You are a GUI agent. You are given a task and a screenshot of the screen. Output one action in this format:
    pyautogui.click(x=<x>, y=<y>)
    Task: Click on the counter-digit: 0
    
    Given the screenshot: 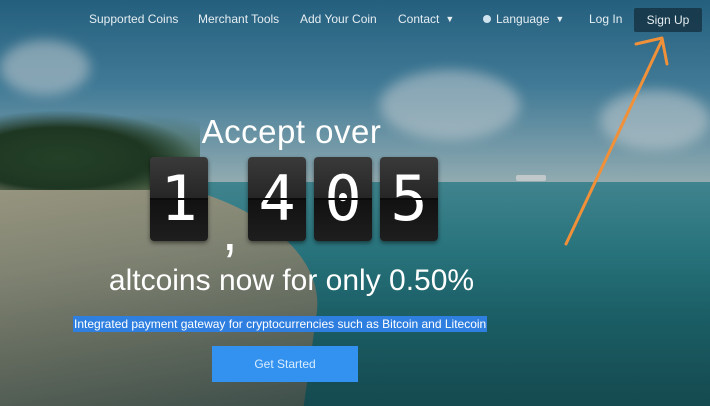 What is the action you would take?
    pyautogui.click(x=343, y=199)
    